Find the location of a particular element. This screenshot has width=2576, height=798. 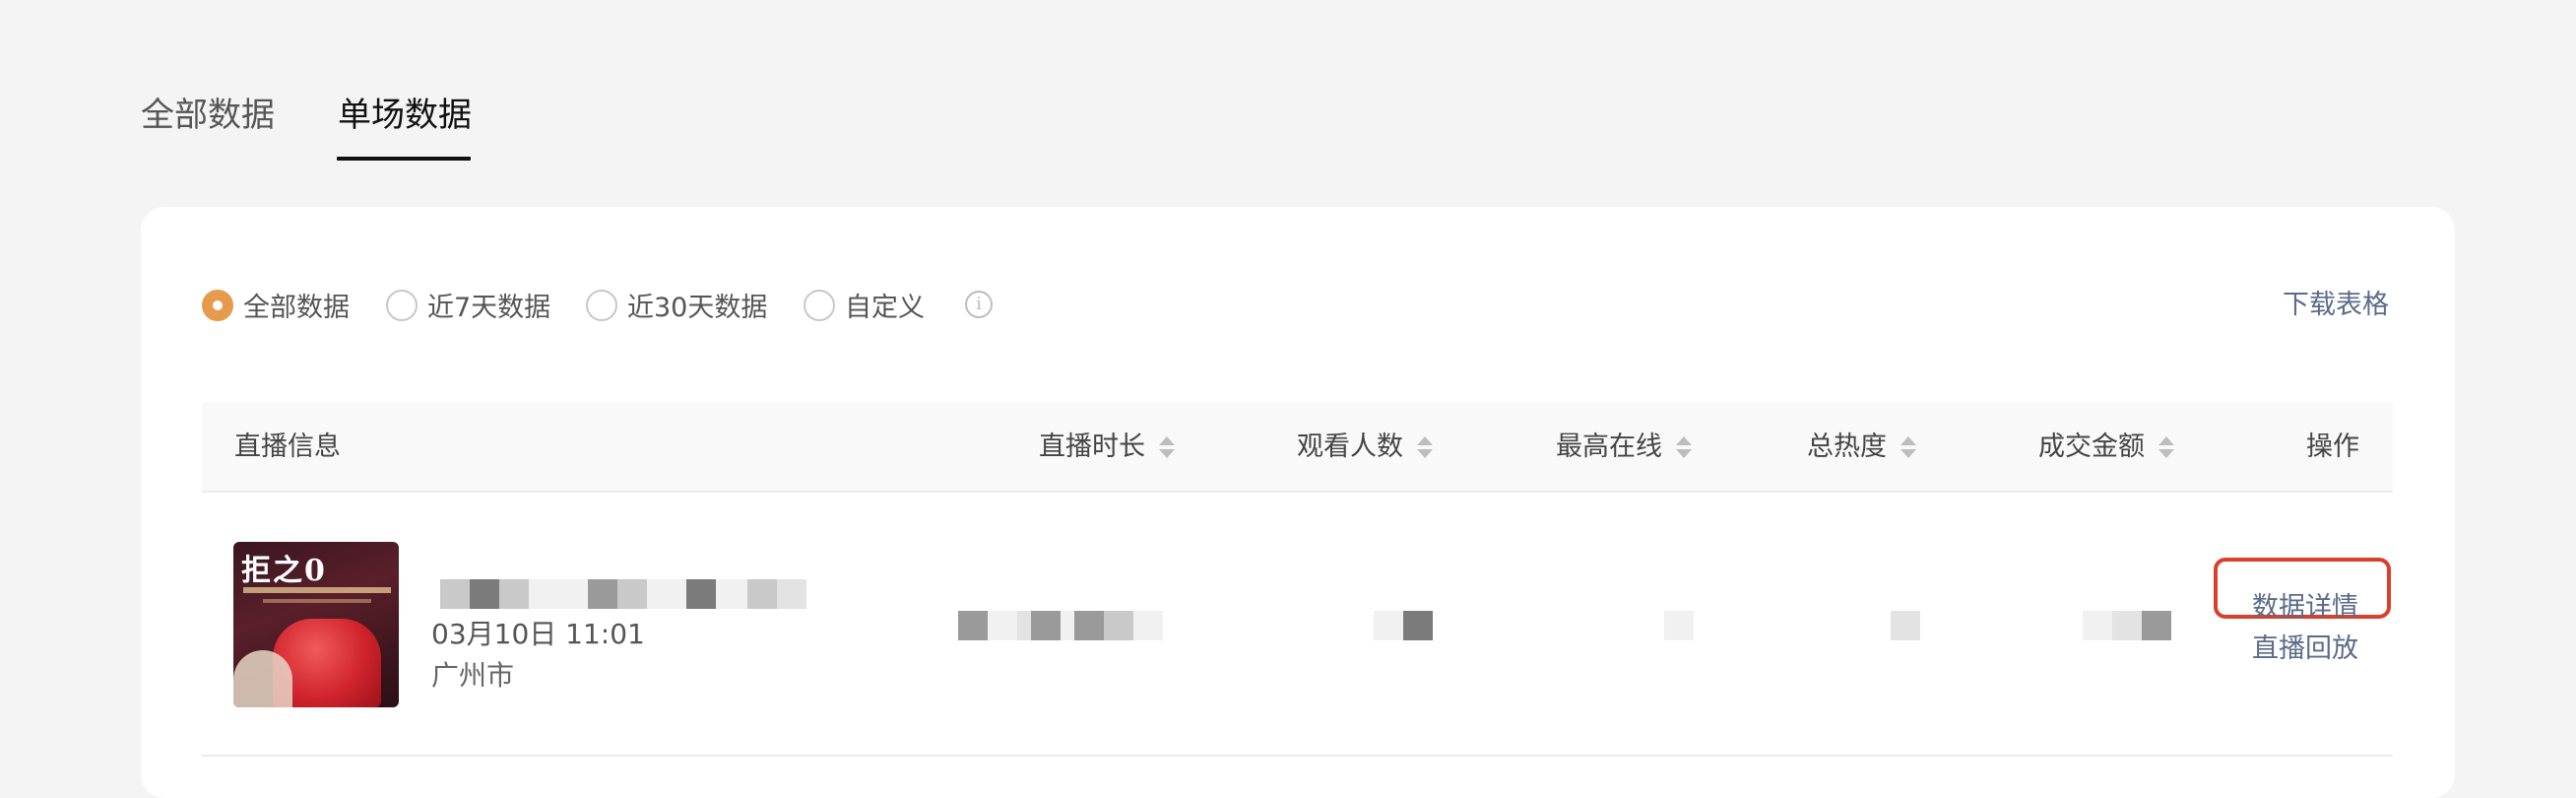

tab-all-data: 全部数据 is located at coordinates (208, 115).